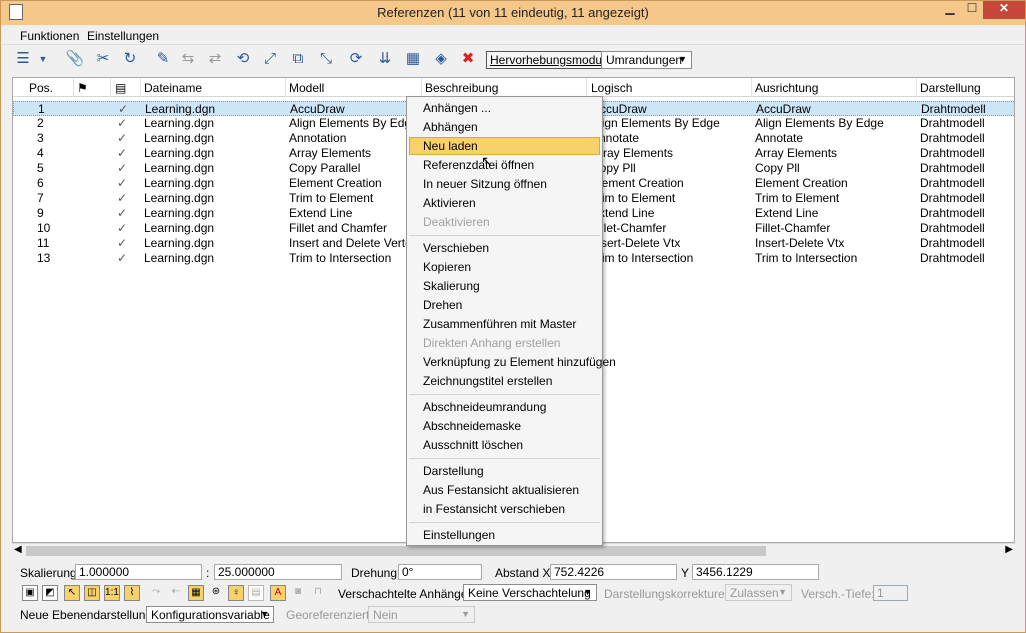  What do you see at coordinates (777, 168) in the screenshot?
I see `cell-orientation: Copy Pll` at bounding box center [777, 168].